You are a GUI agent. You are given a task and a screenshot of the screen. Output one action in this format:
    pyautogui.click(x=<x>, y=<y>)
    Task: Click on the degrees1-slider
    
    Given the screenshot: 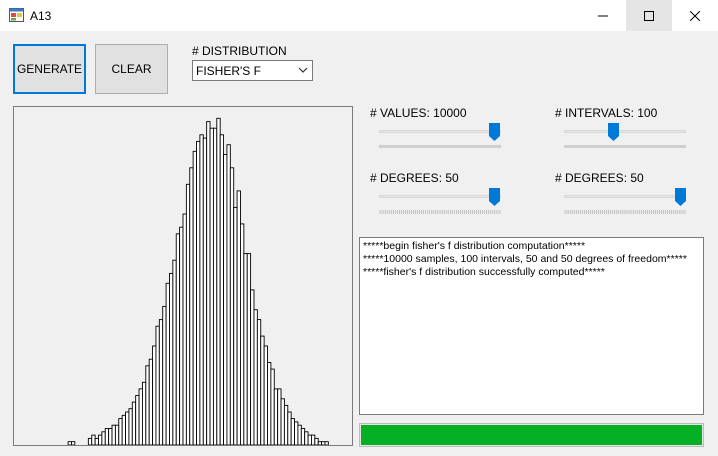 What is the action you would take?
    pyautogui.click(x=440, y=205)
    